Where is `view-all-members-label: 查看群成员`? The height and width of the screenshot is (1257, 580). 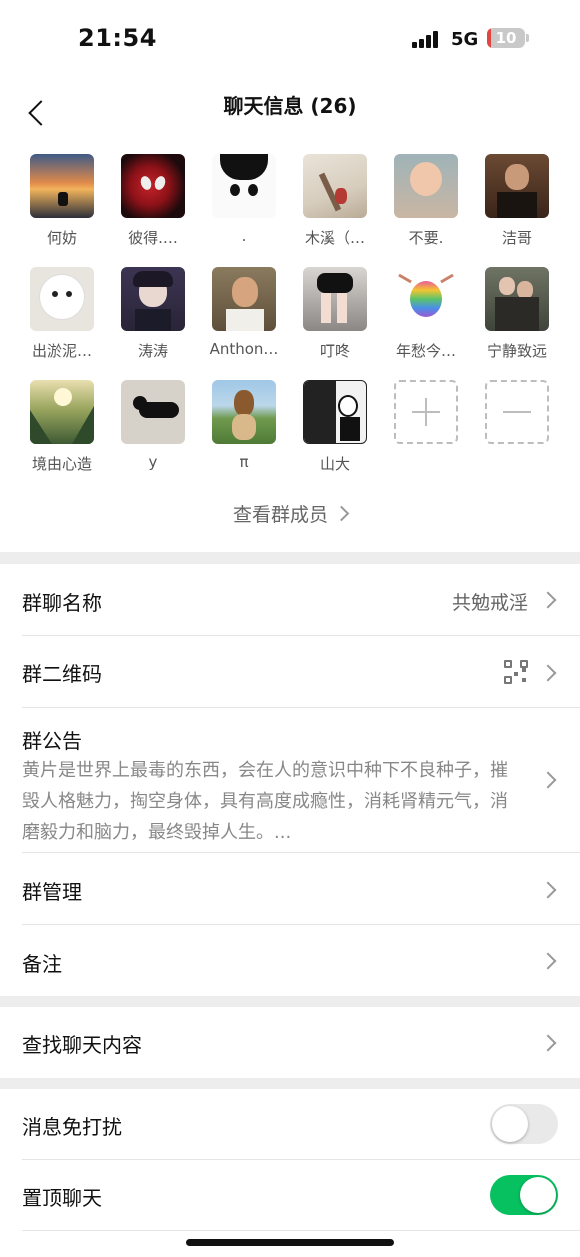 view-all-members-label: 查看群成员 is located at coordinates (280, 515).